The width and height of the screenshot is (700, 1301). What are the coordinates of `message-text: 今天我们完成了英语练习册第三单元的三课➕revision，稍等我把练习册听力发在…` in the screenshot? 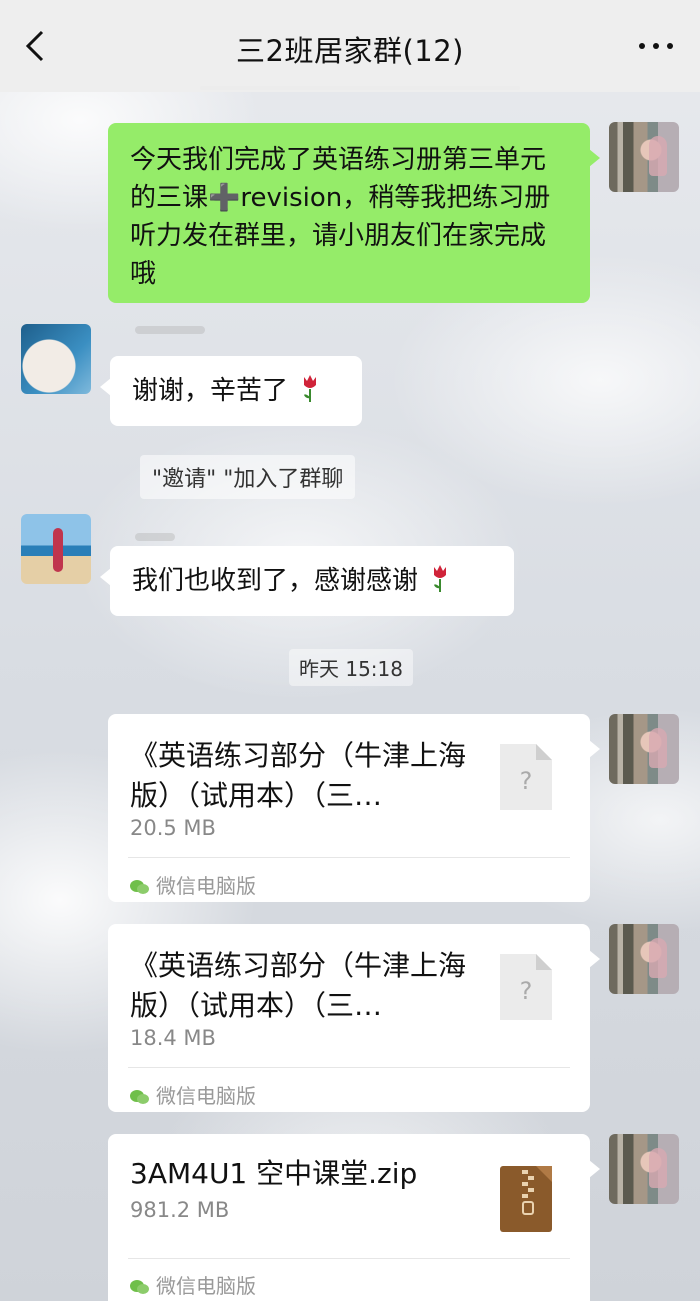 It's located at (340, 217).